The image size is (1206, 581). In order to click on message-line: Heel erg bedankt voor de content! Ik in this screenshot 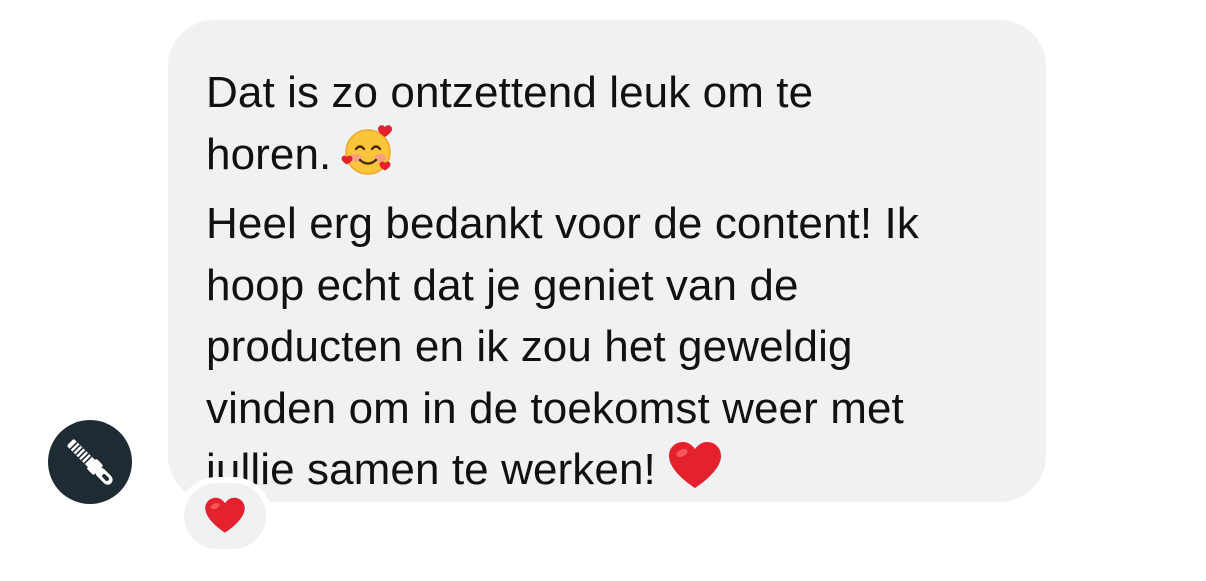, I will do `click(562, 223)`.